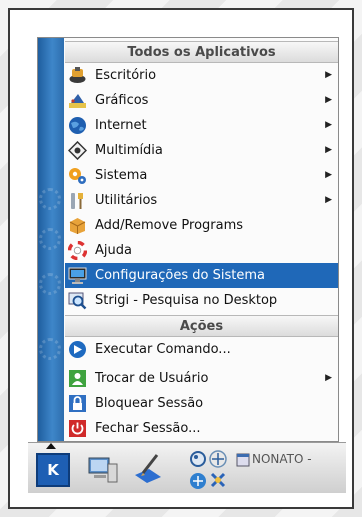  I want to click on system-icon, so click(77, 176).